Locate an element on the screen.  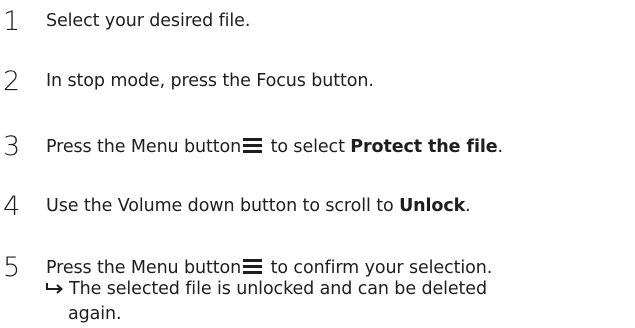
step-number: 4 is located at coordinates (12, 206).